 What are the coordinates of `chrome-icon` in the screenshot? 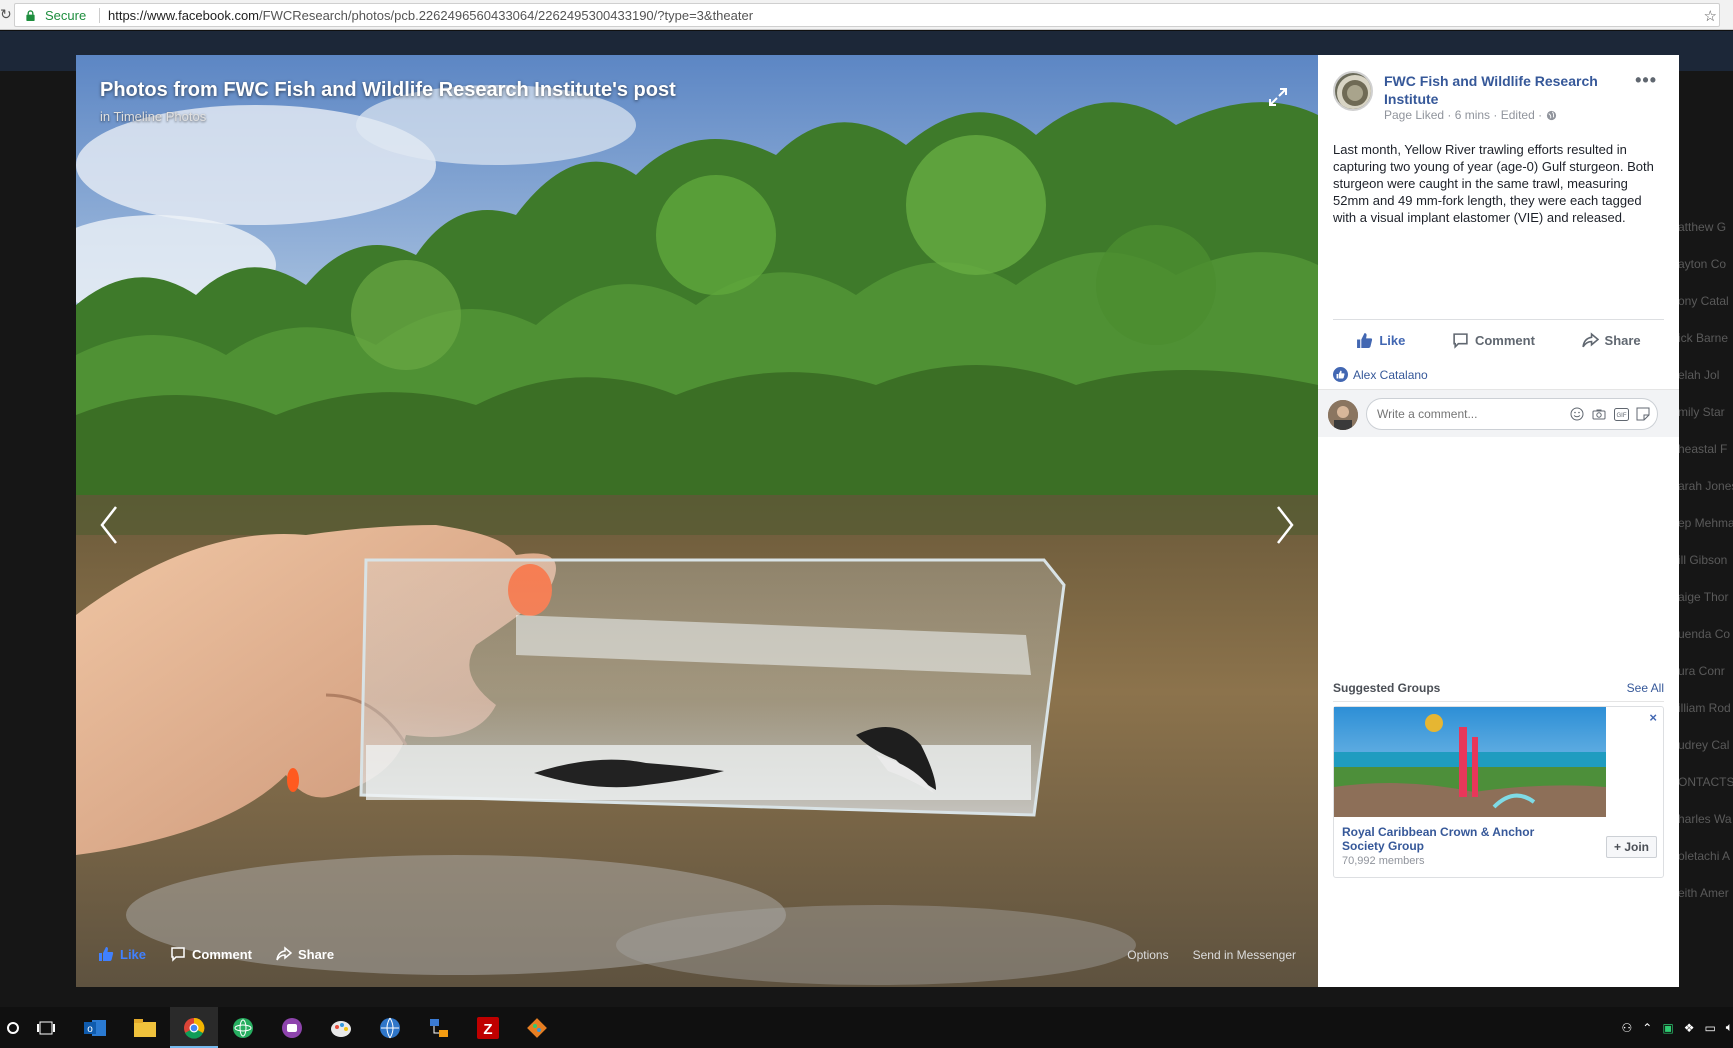 It's located at (194, 1028).